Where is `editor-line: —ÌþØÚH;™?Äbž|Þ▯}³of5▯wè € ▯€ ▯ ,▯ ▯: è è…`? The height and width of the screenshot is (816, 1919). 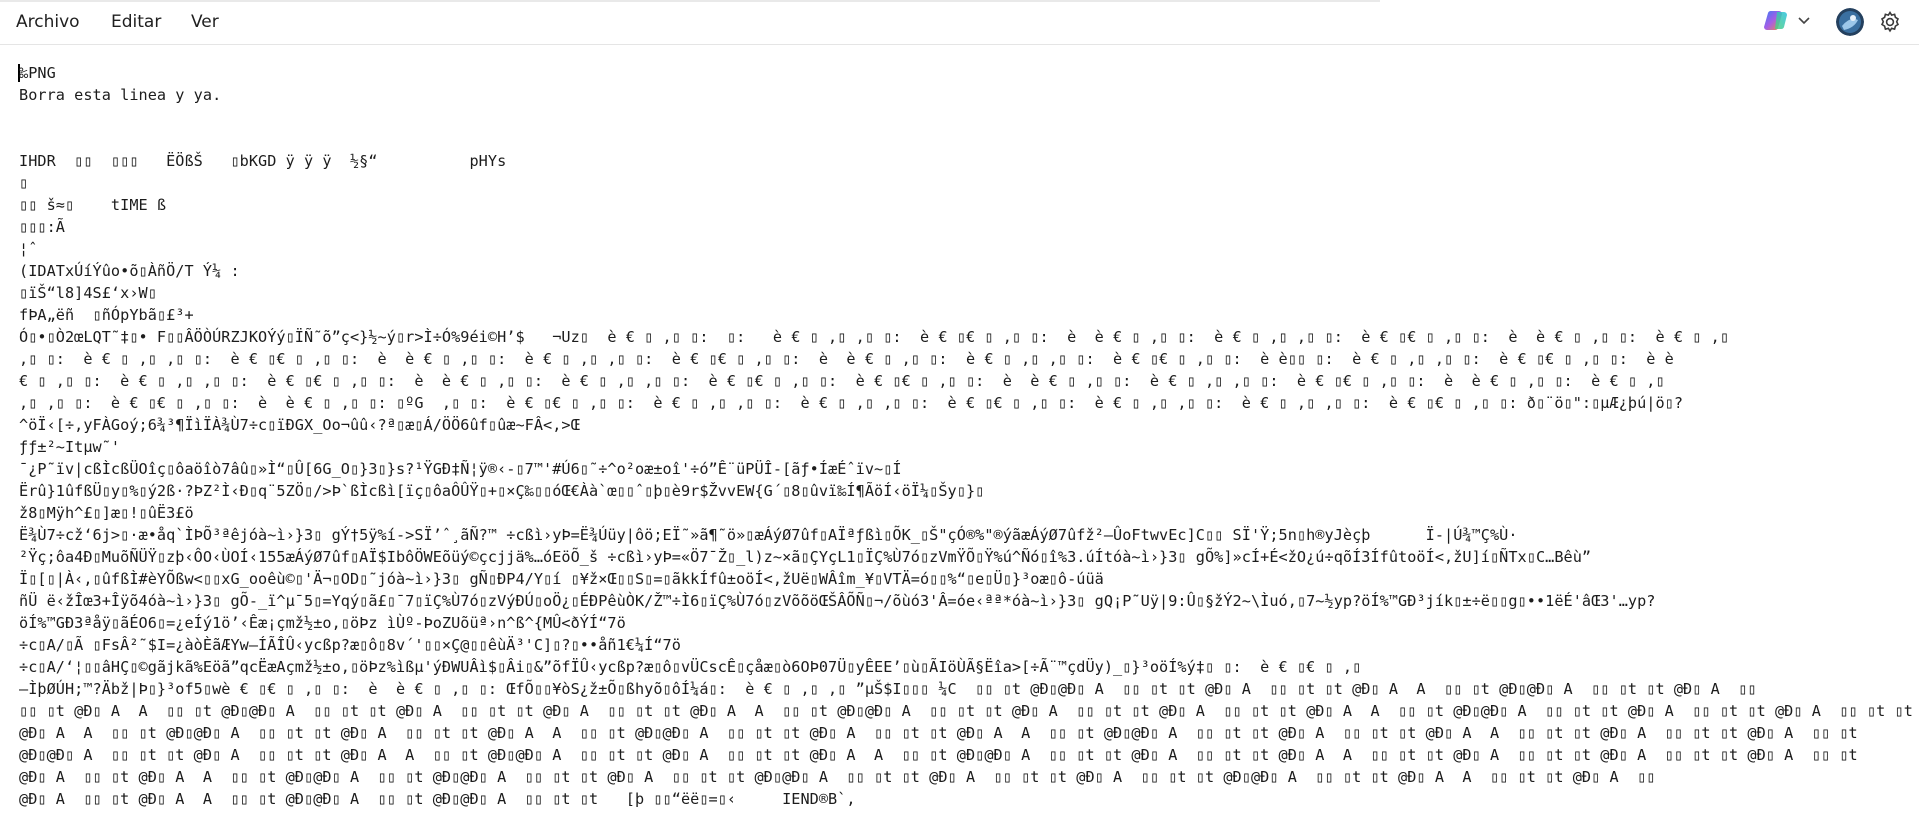
editor-line: —ÌþØÚH;™?Äbž|Þ▯}³of5▯wè € ▯€ ▯ ,▯ ▯: è è… is located at coordinates (967, 689).